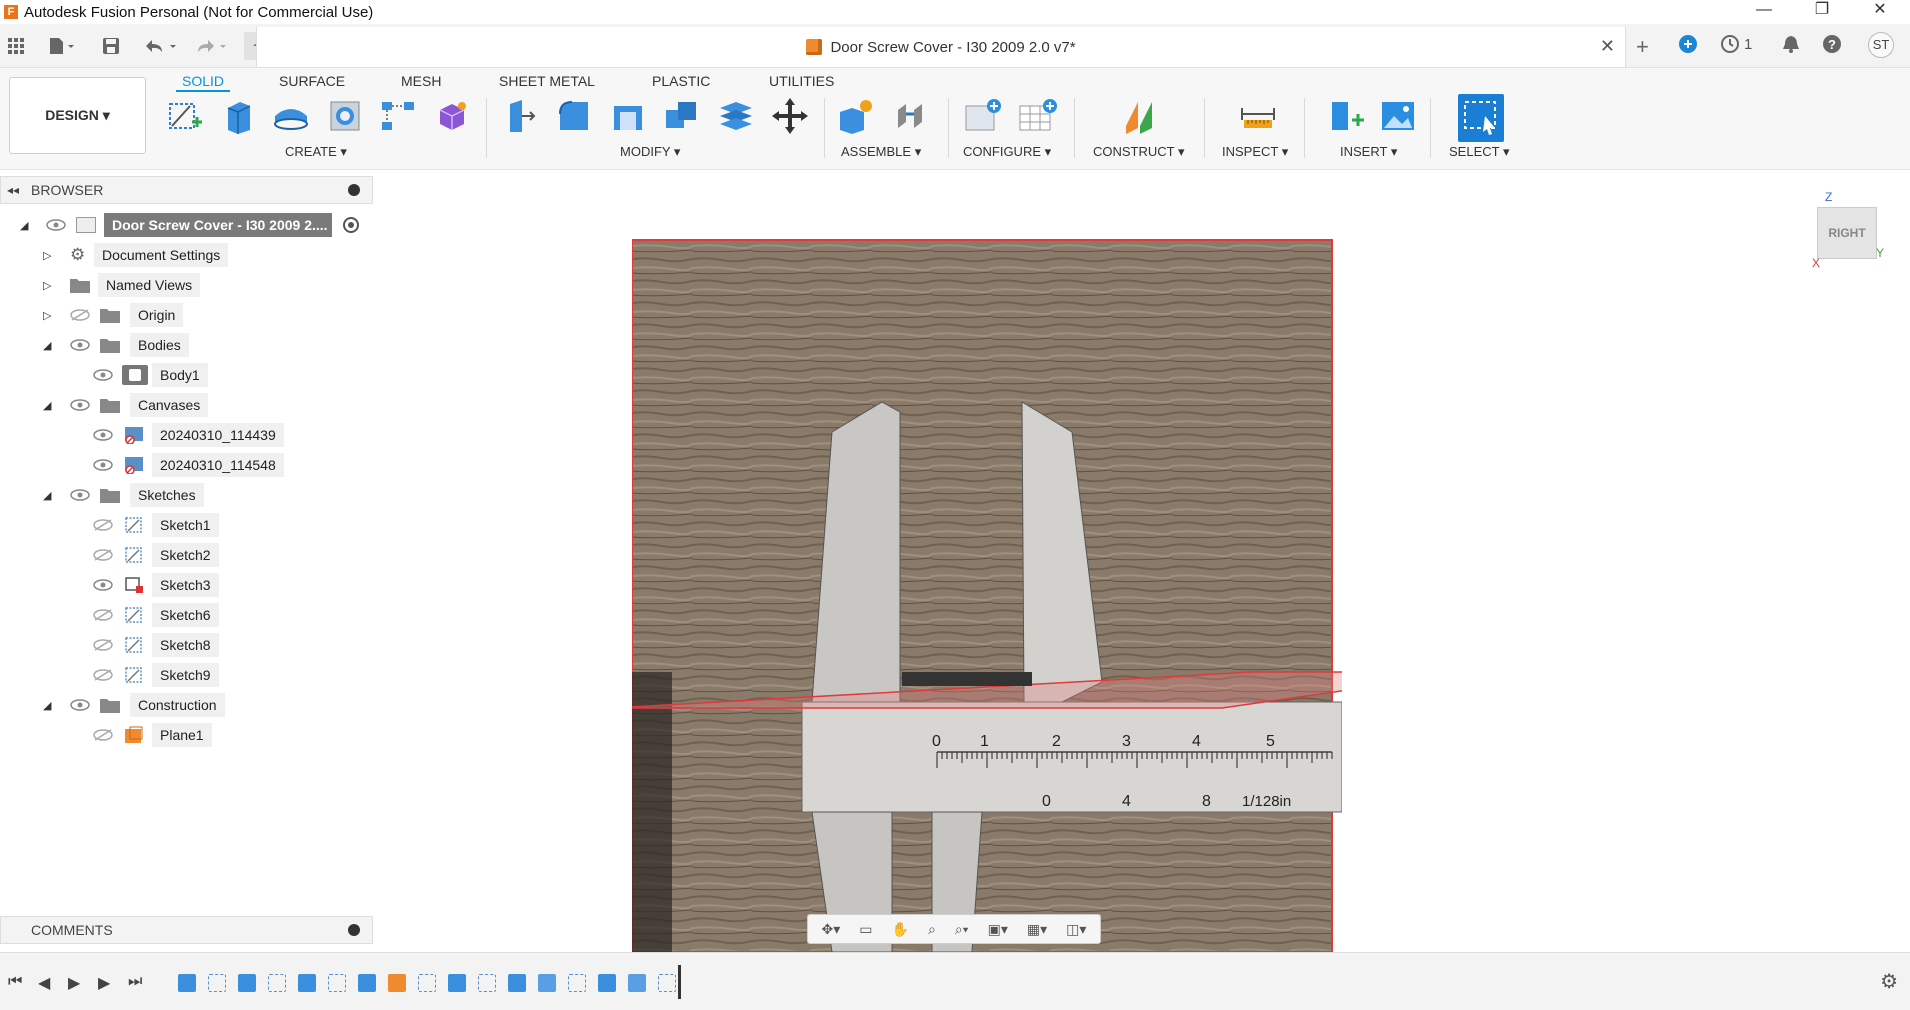 Image resolution: width=1910 pixels, height=1010 pixels. What do you see at coordinates (1139, 152) in the screenshot?
I see `construct-menu: CONSTRUCT ▾` at bounding box center [1139, 152].